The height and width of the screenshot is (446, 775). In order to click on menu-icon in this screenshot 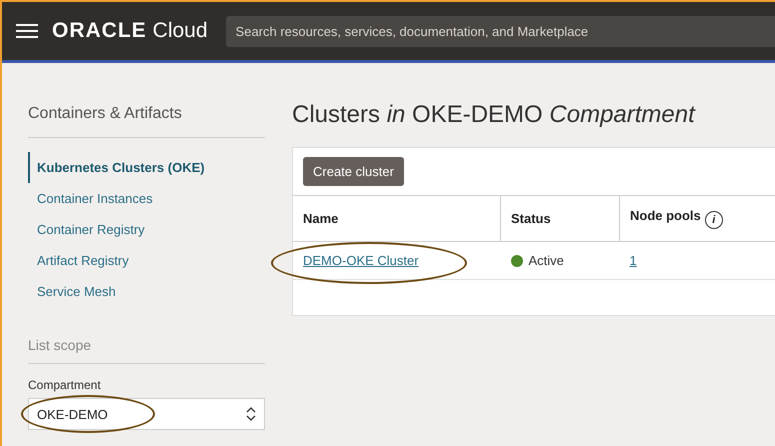, I will do `click(27, 31)`.